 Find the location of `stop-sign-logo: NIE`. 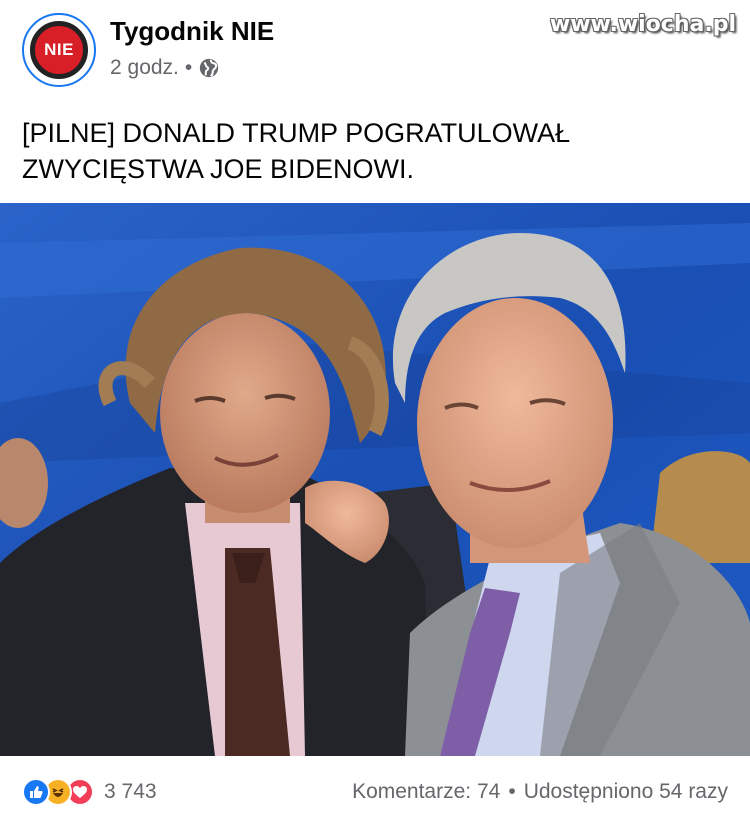

stop-sign-logo: NIE is located at coordinates (59, 50).